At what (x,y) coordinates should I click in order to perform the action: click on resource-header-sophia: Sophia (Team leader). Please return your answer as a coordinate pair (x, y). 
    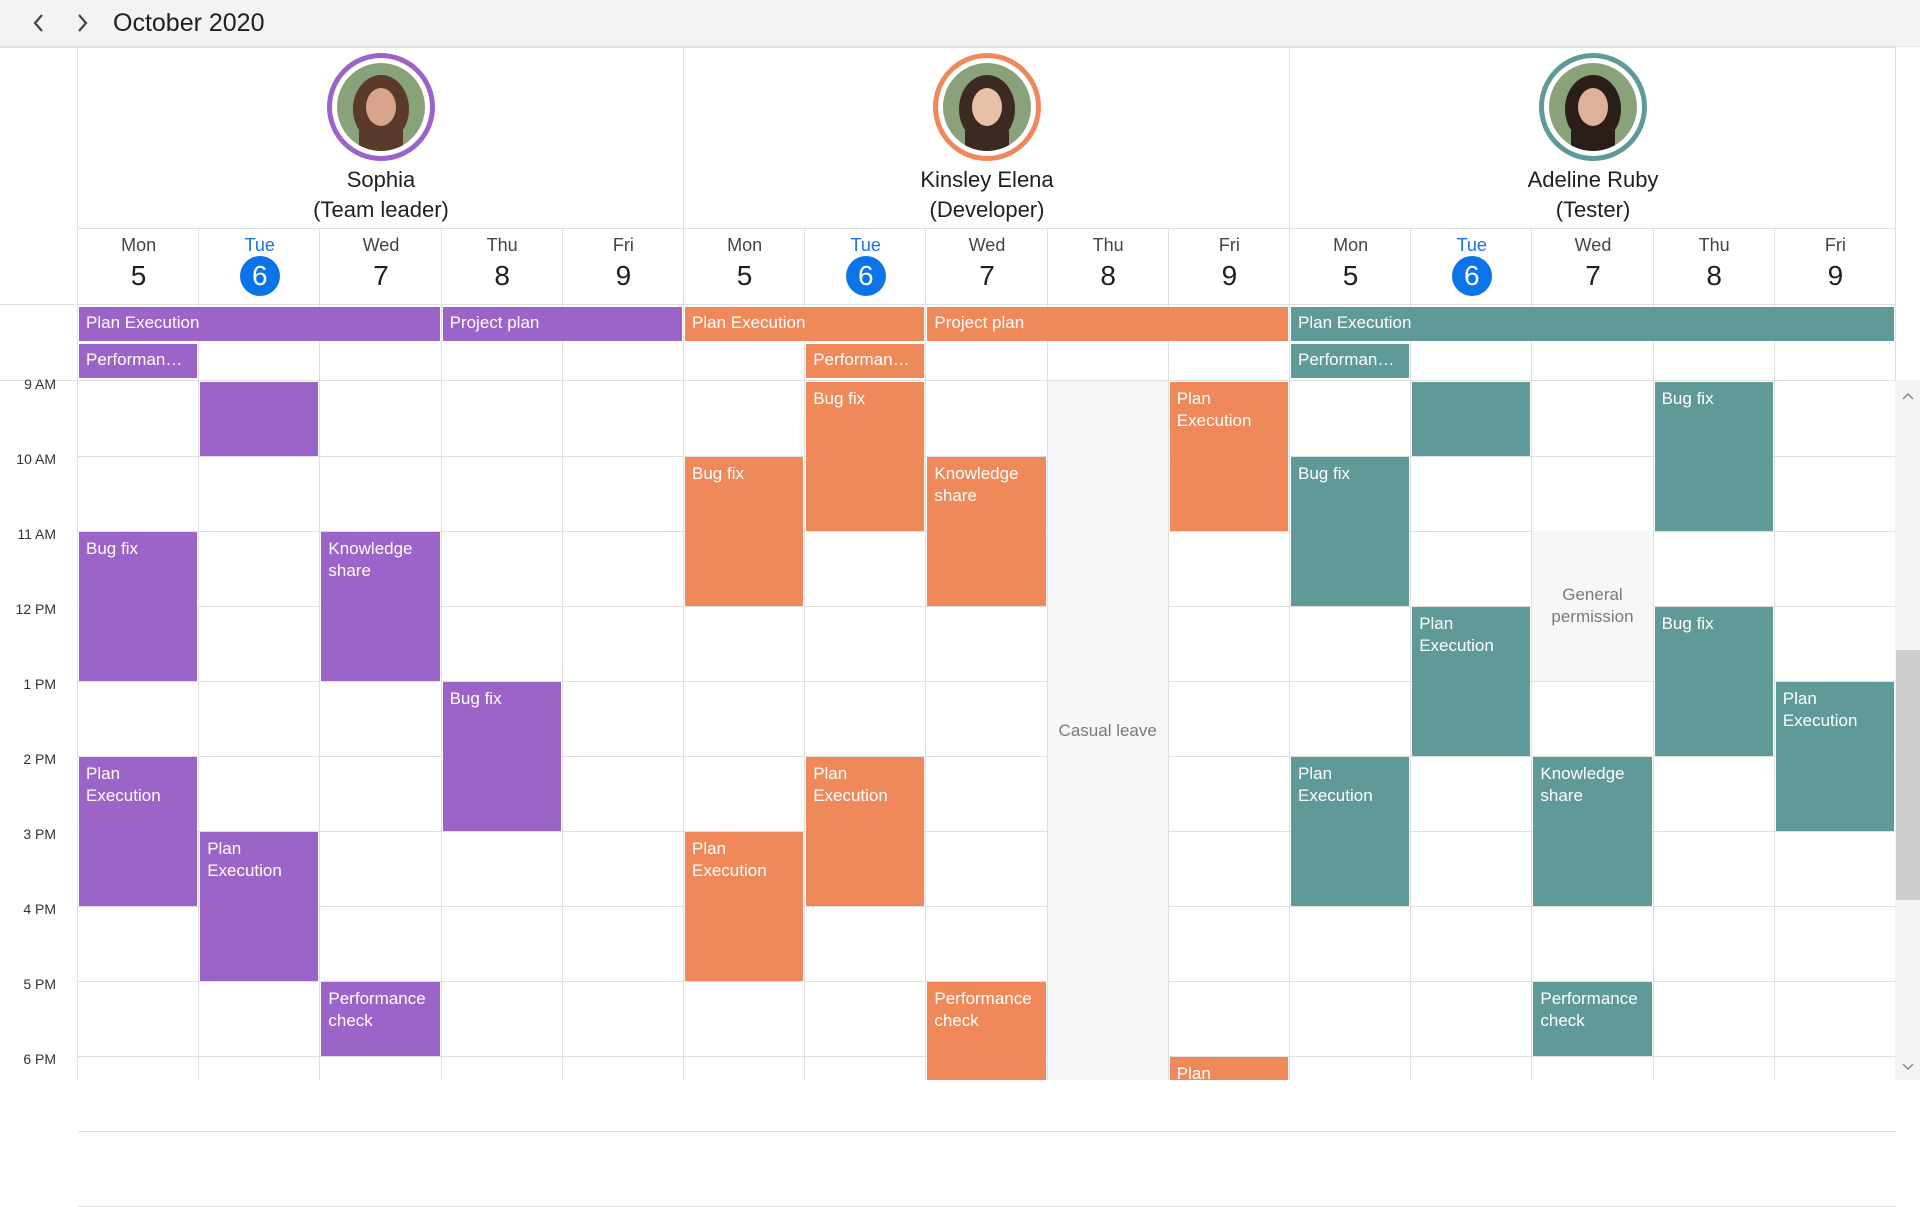
    Looking at the image, I should click on (381, 137).